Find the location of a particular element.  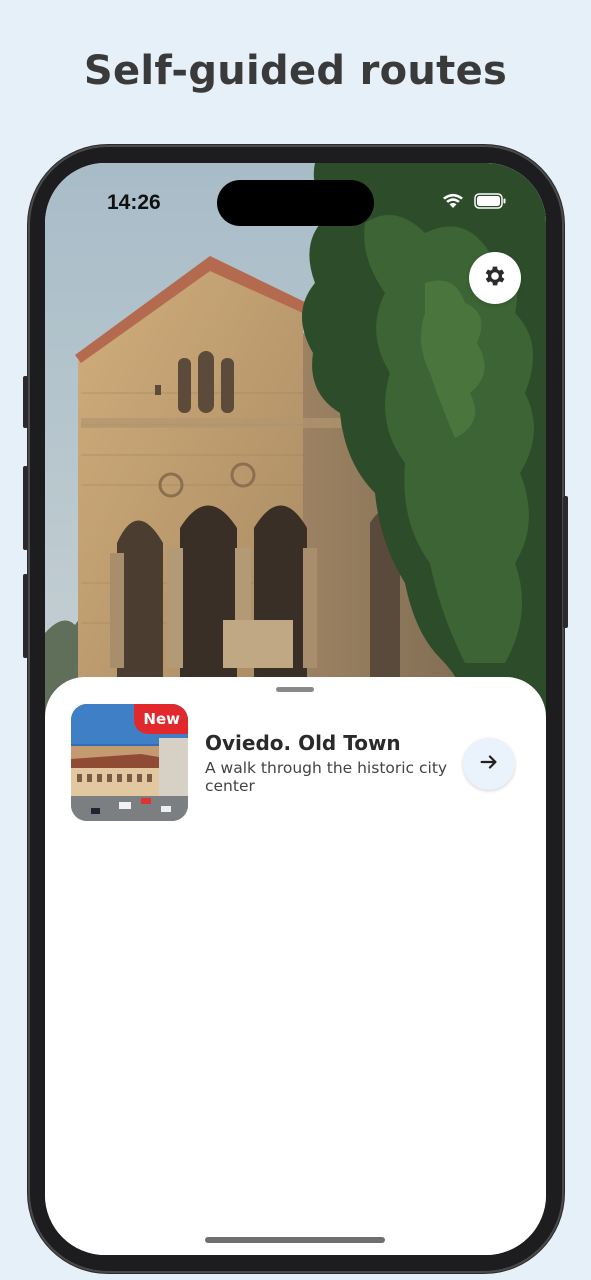

route-title: Oviedo. Old Town is located at coordinates (303, 743).